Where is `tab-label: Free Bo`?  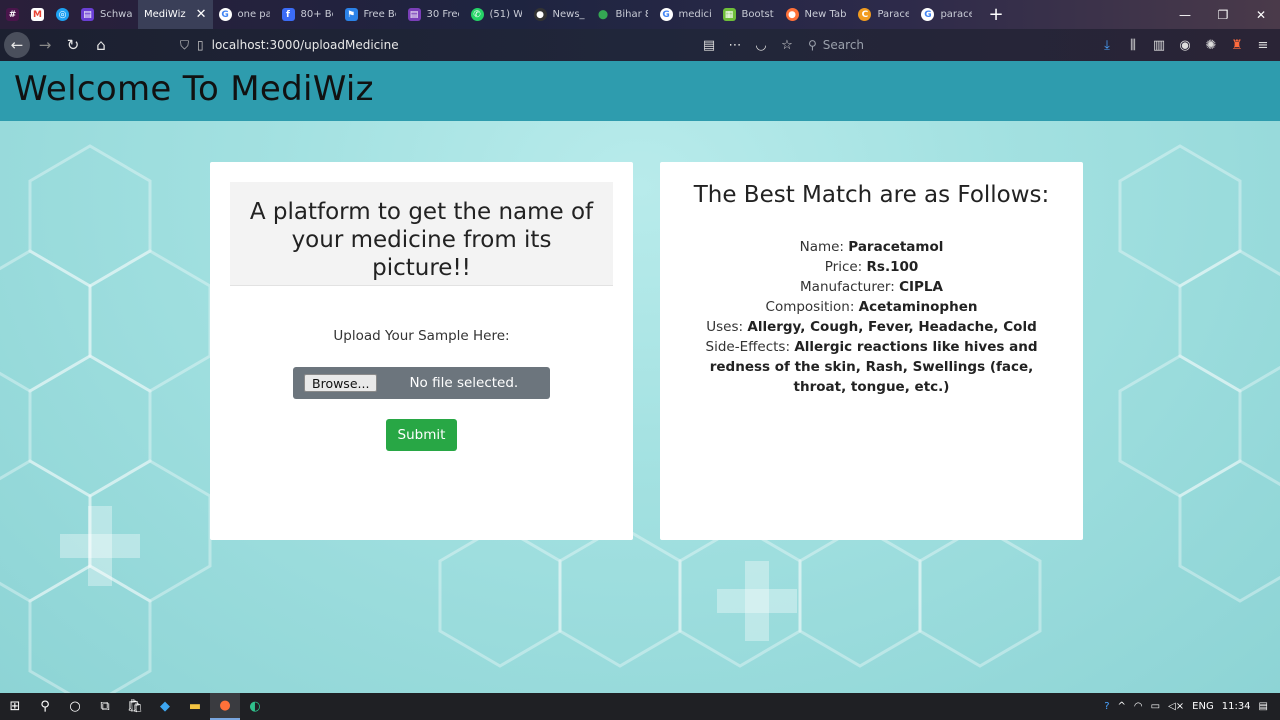 tab-label: Free Bo is located at coordinates (379, 14).